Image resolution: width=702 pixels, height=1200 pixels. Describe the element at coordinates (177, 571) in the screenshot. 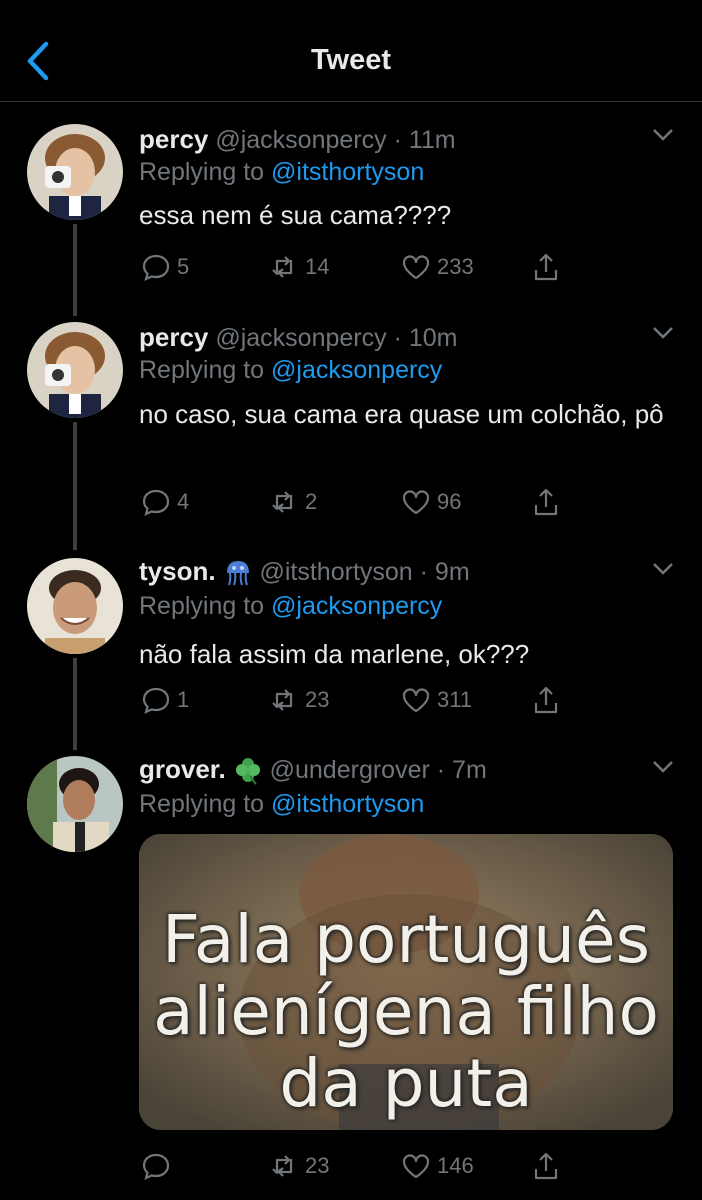

I see `display-name: tyson.` at that location.